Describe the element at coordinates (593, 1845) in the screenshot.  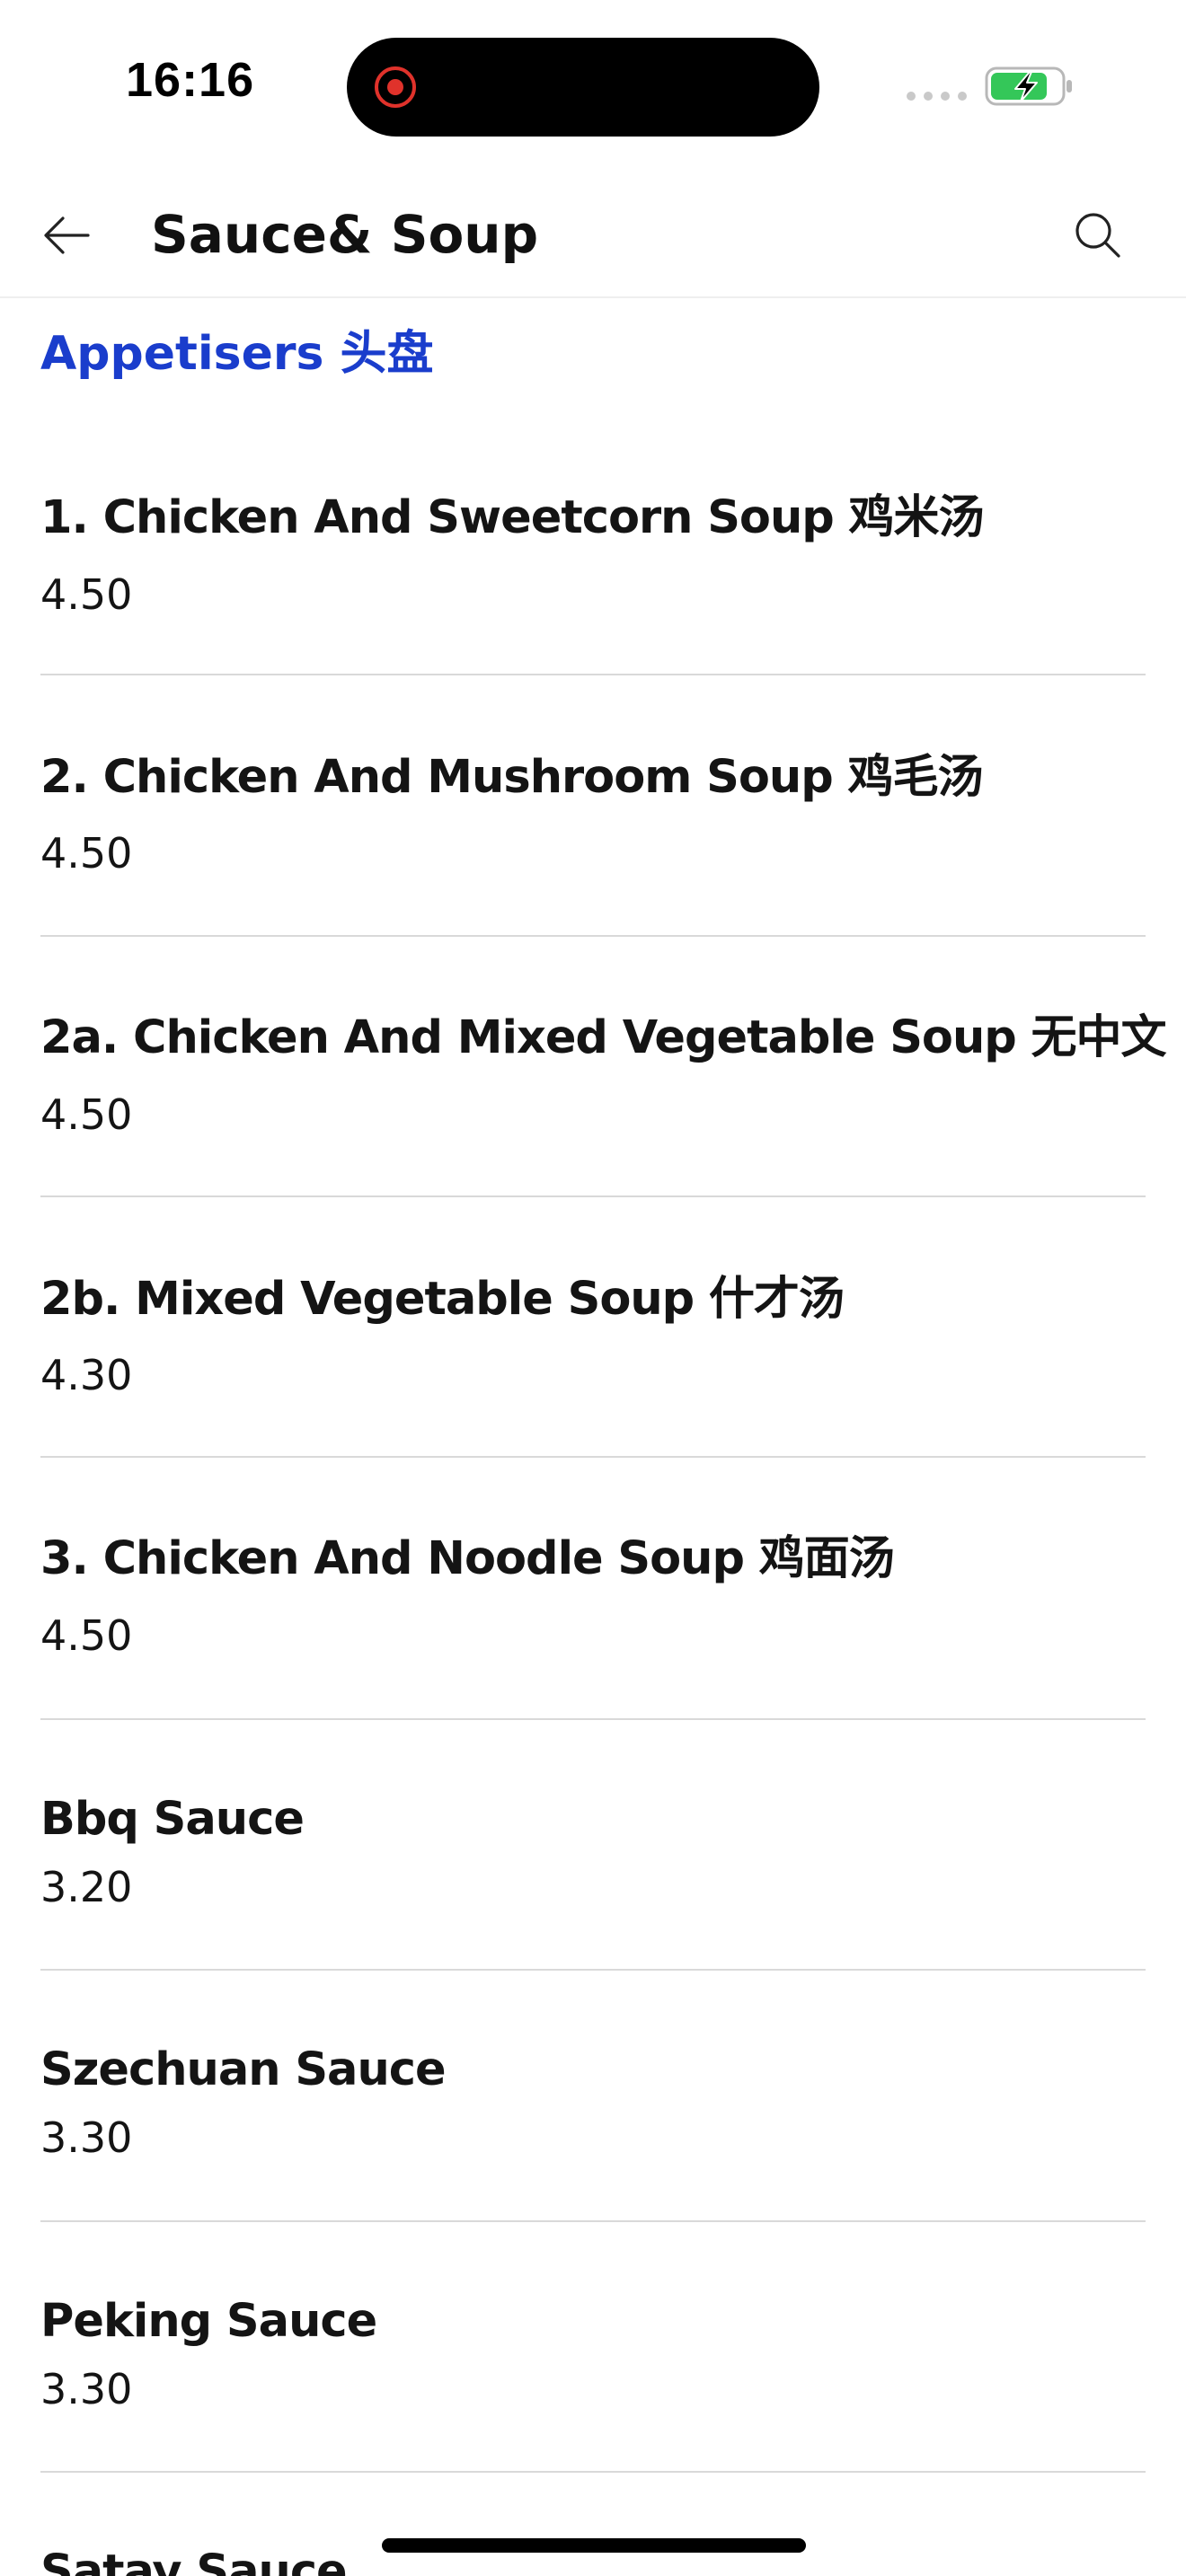
I see `menu-item: Bbq Sauce 3.20` at that location.